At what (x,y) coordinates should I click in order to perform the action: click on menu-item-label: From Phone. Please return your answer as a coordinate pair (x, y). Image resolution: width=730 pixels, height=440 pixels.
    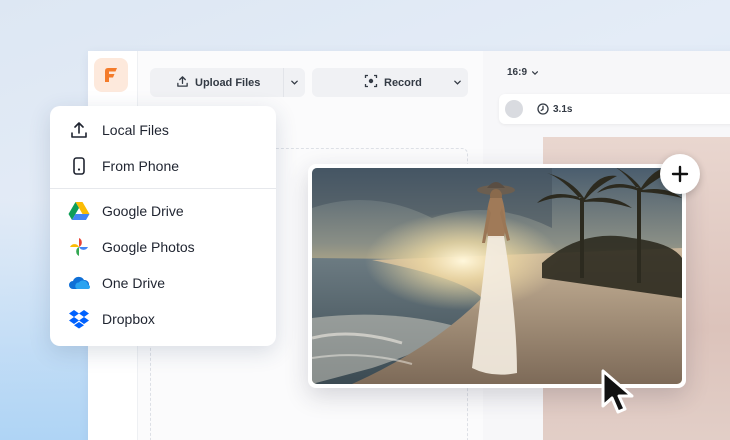
    Looking at the image, I should click on (141, 166).